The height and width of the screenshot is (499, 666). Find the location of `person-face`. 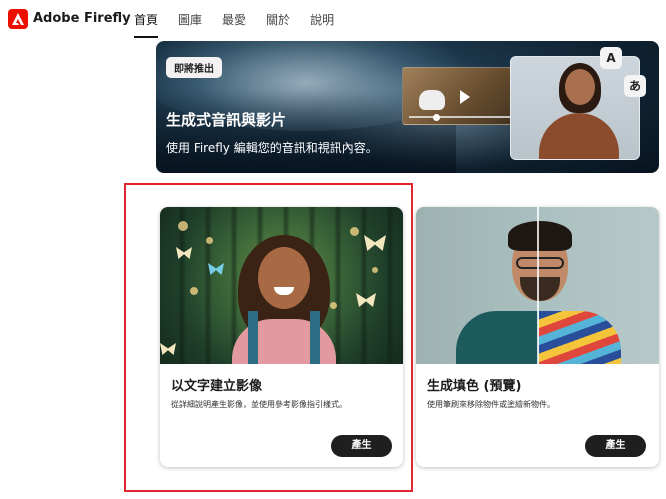

person-face is located at coordinates (580, 87).